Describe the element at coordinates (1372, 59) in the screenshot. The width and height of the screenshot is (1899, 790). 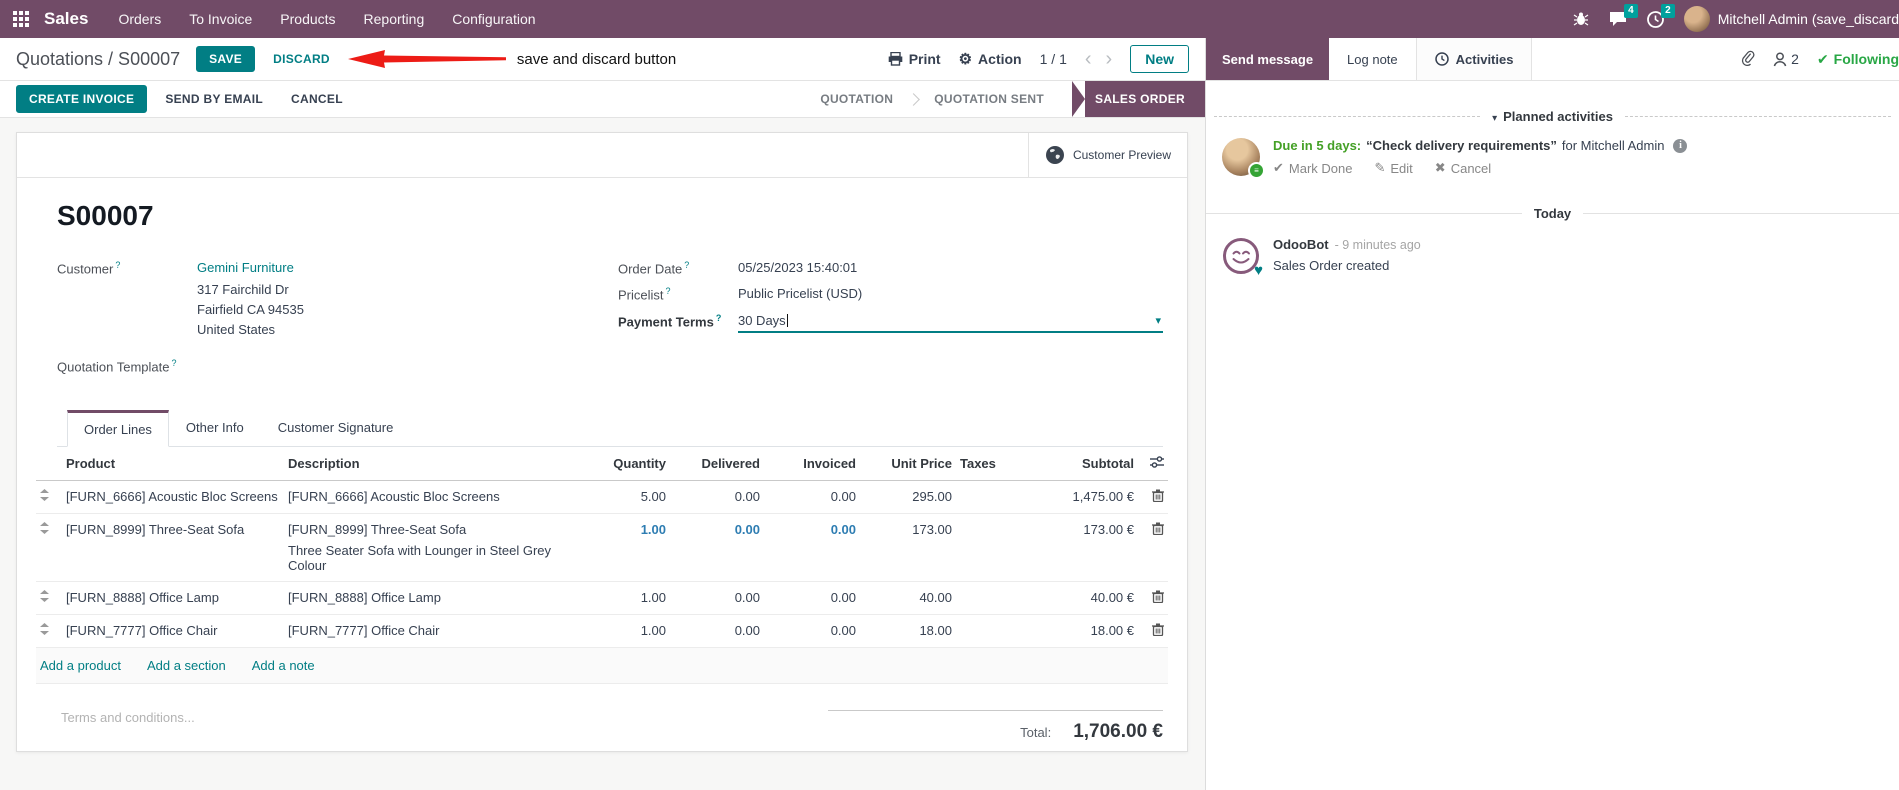
I see `log-note-button: Log note` at that location.